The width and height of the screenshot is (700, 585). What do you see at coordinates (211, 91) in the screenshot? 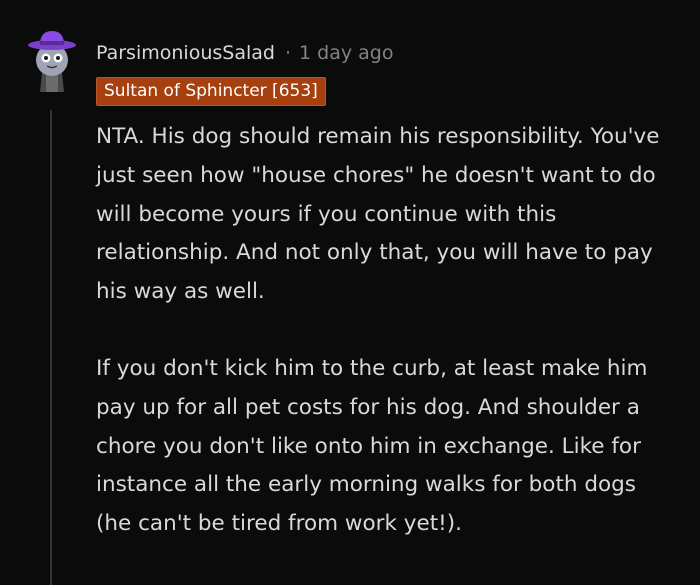
I see `user-flair: Sultan of Sphincter [653]` at bounding box center [211, 91].